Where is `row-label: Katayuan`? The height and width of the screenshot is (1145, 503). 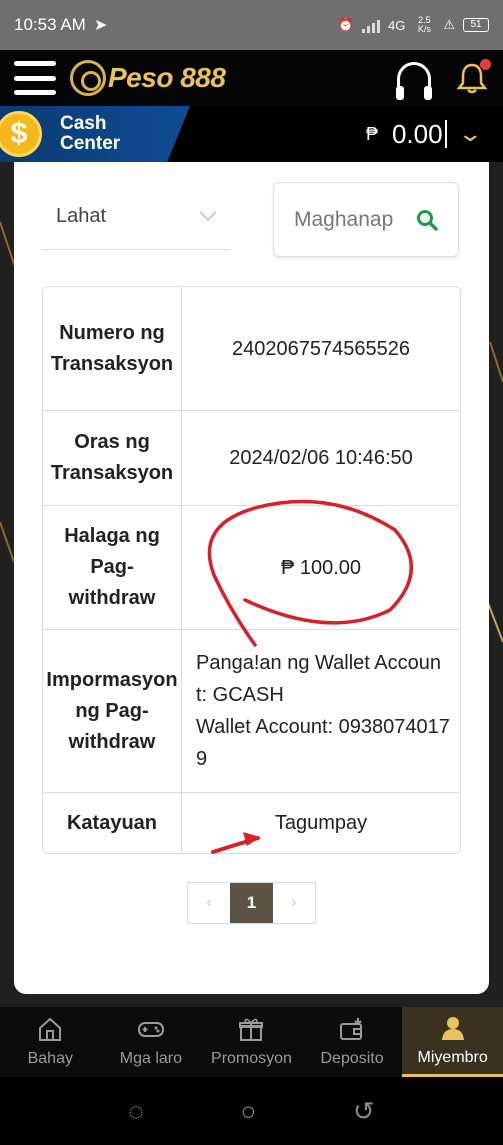
row-label: Katayuan is located at coordinates (112, 823).